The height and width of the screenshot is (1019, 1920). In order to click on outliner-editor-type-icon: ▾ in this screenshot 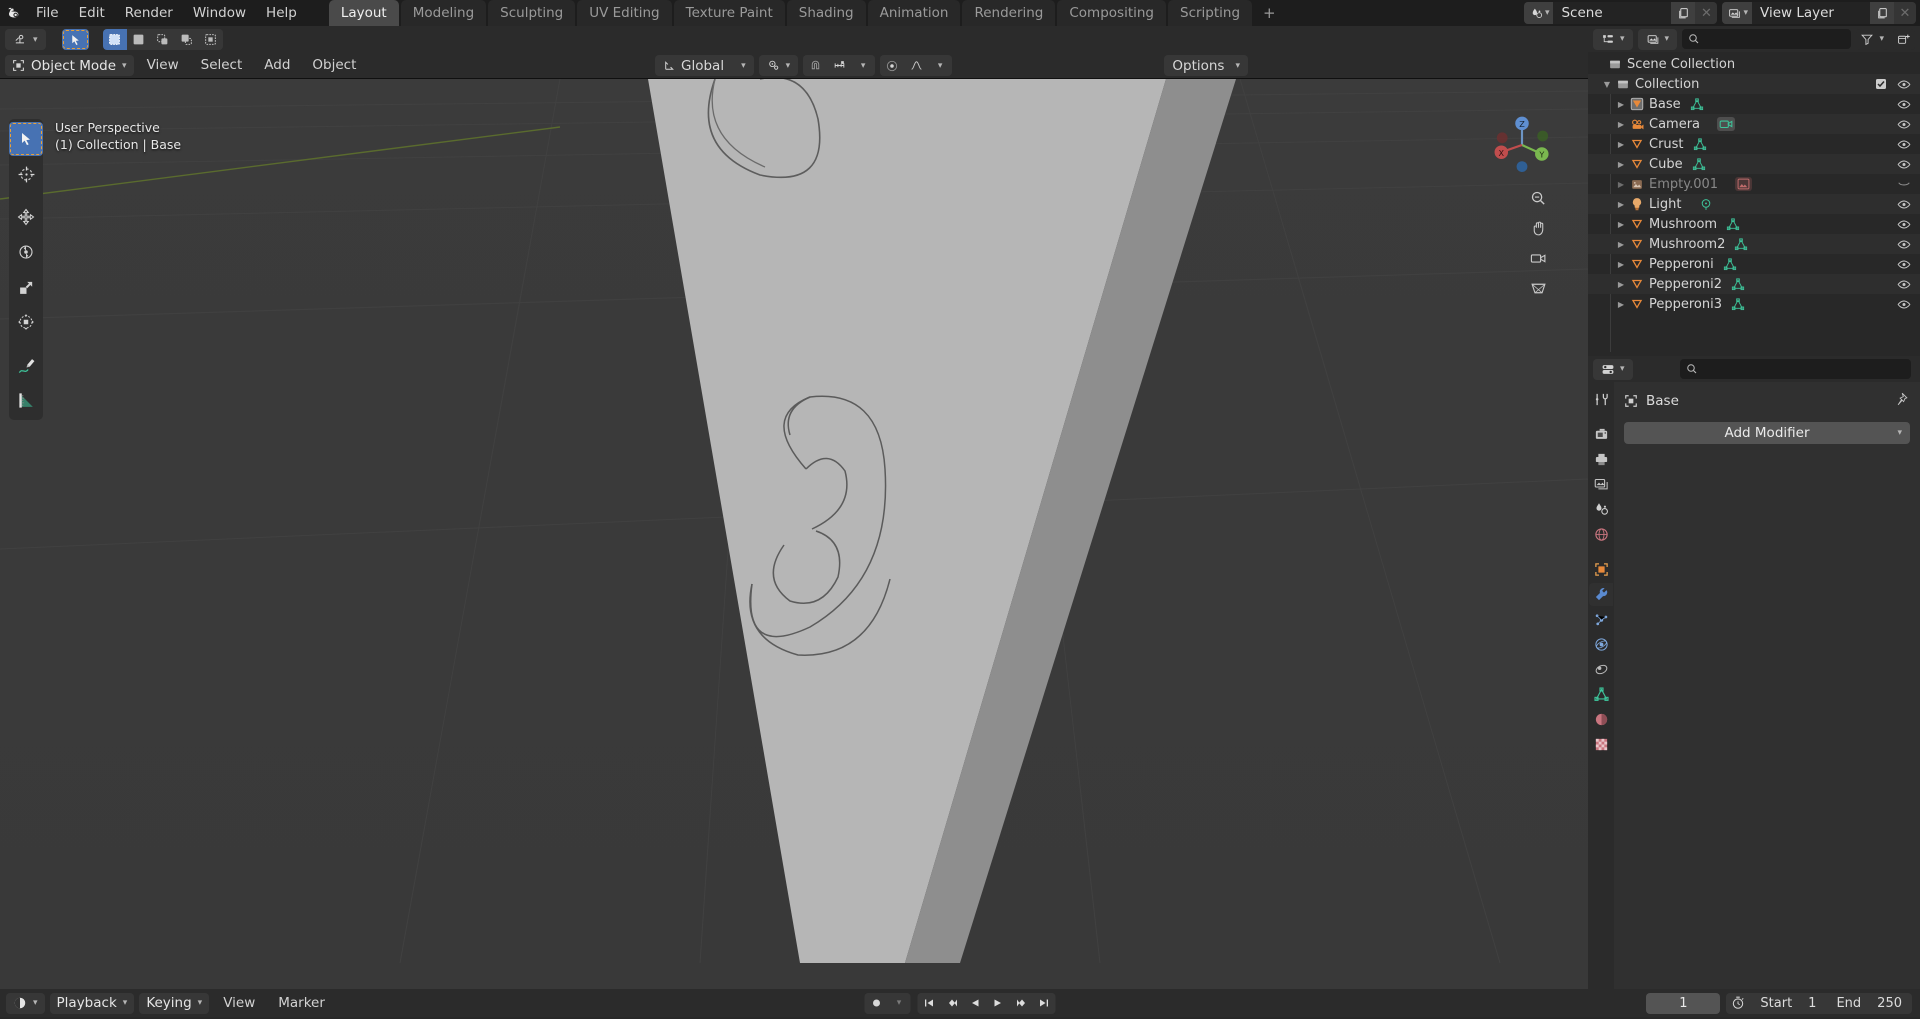, I will do `click(1613, 39)`.